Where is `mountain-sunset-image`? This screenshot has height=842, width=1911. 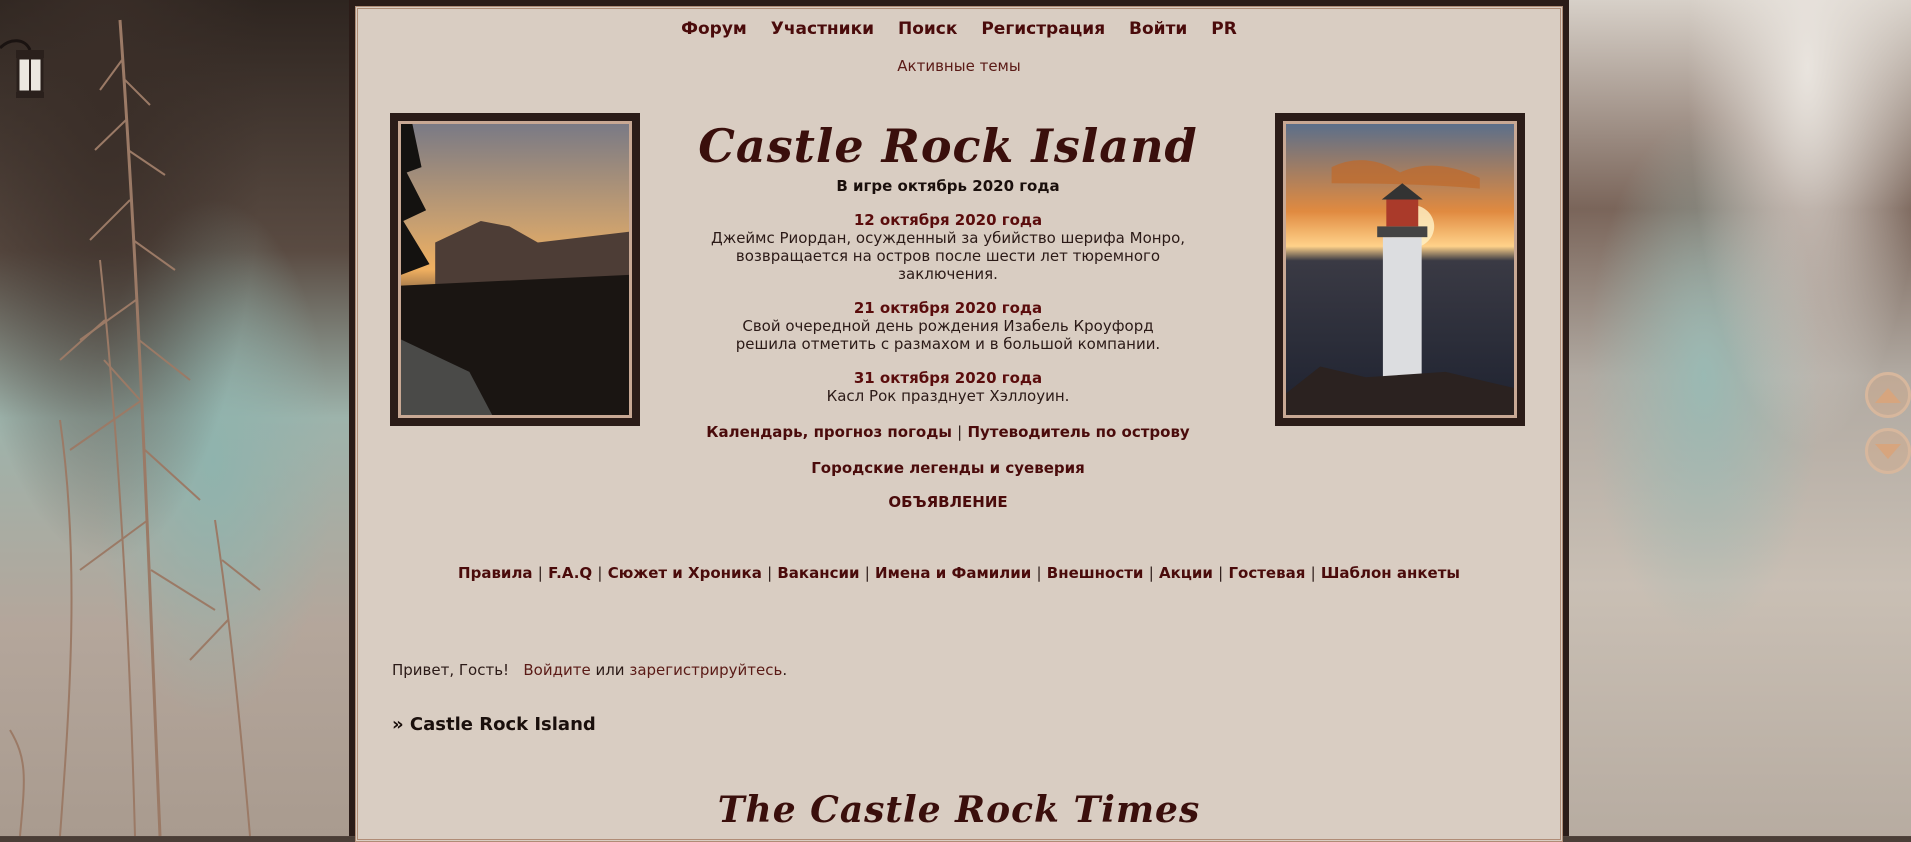 mountain-sunset-image is located at coordinates (515, 269).